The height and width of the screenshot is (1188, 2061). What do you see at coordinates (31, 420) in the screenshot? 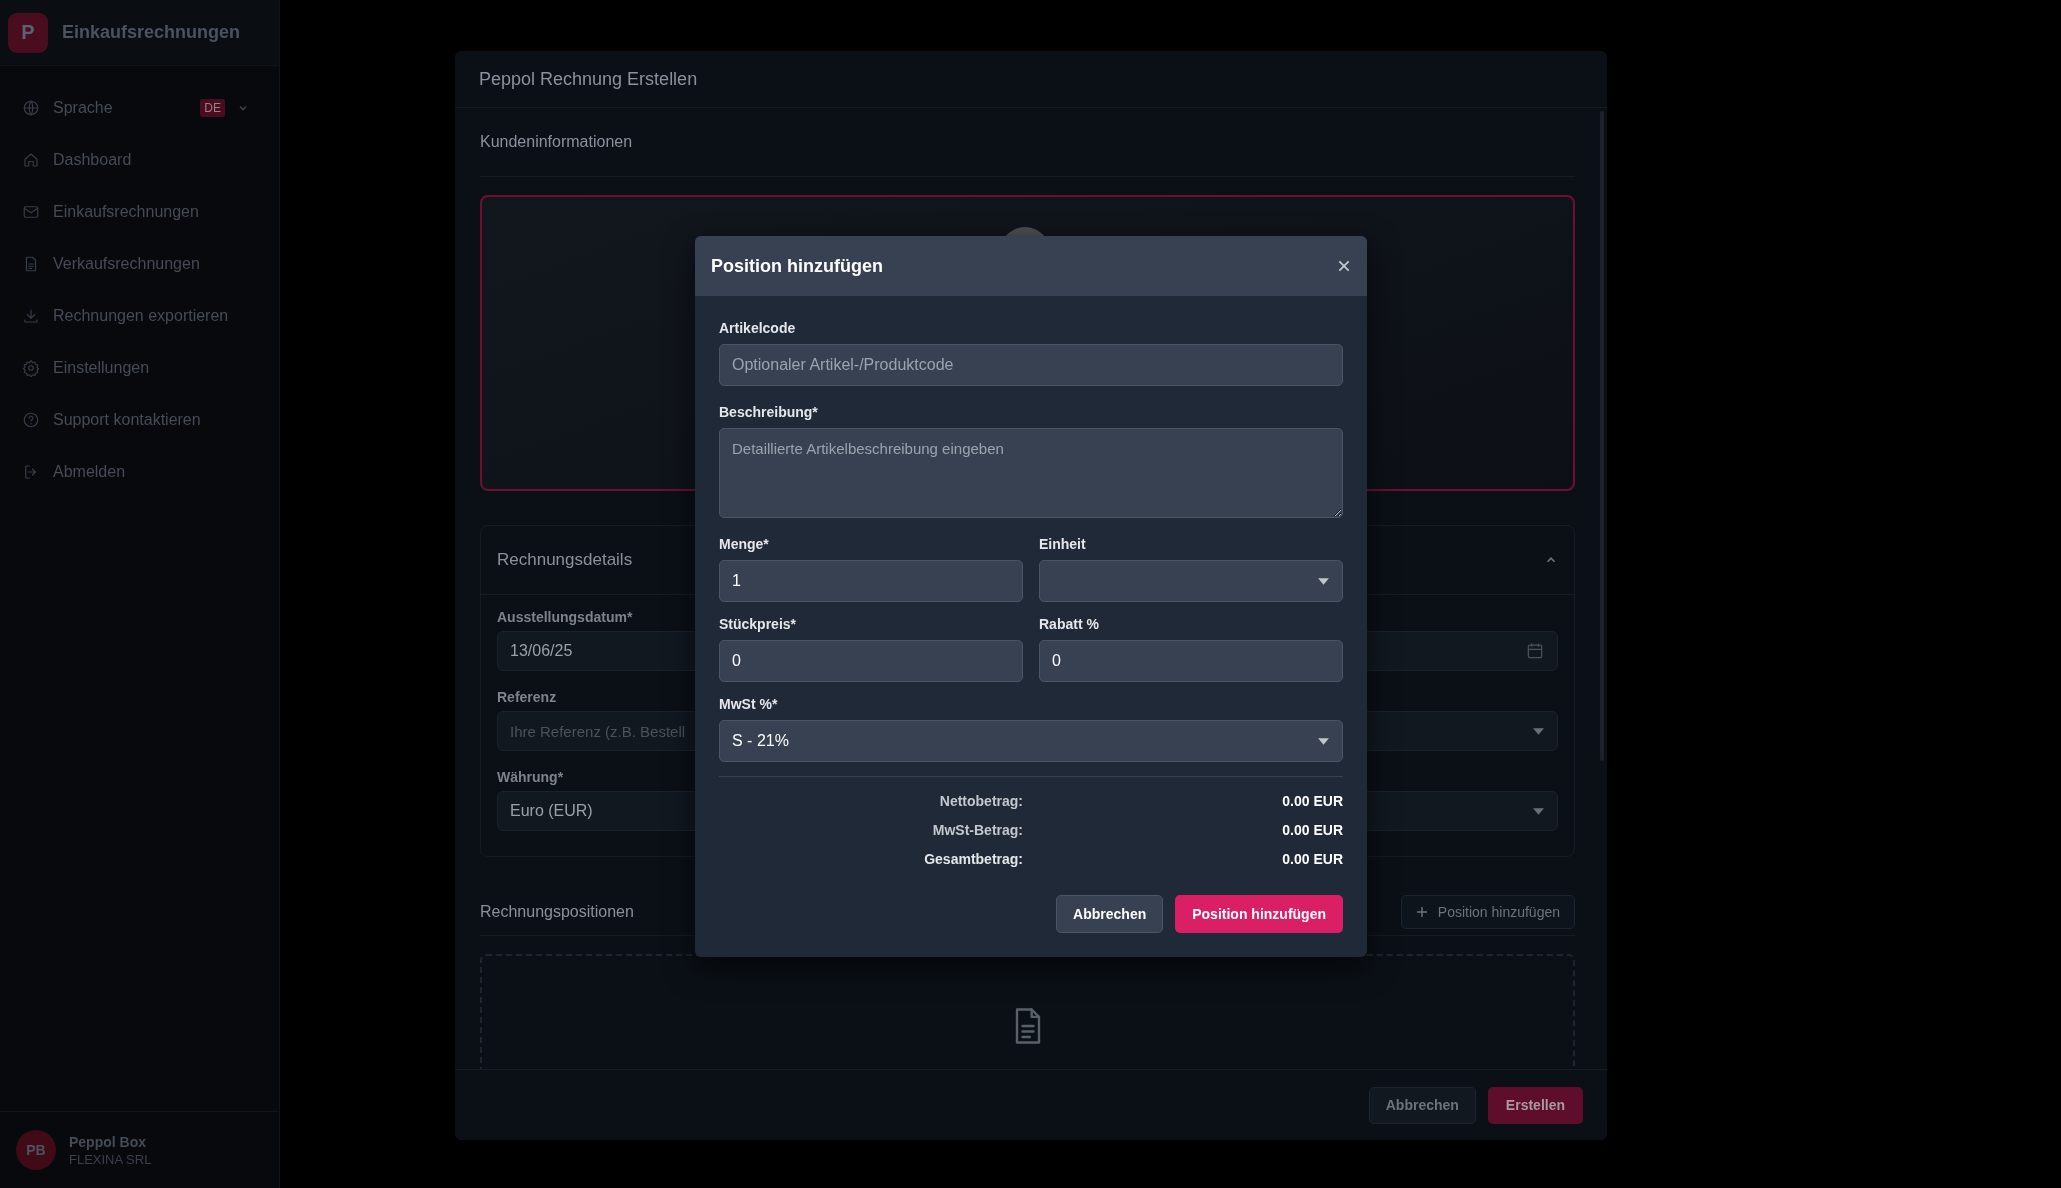
I see `help-icon` at bounding box center [31, 420].